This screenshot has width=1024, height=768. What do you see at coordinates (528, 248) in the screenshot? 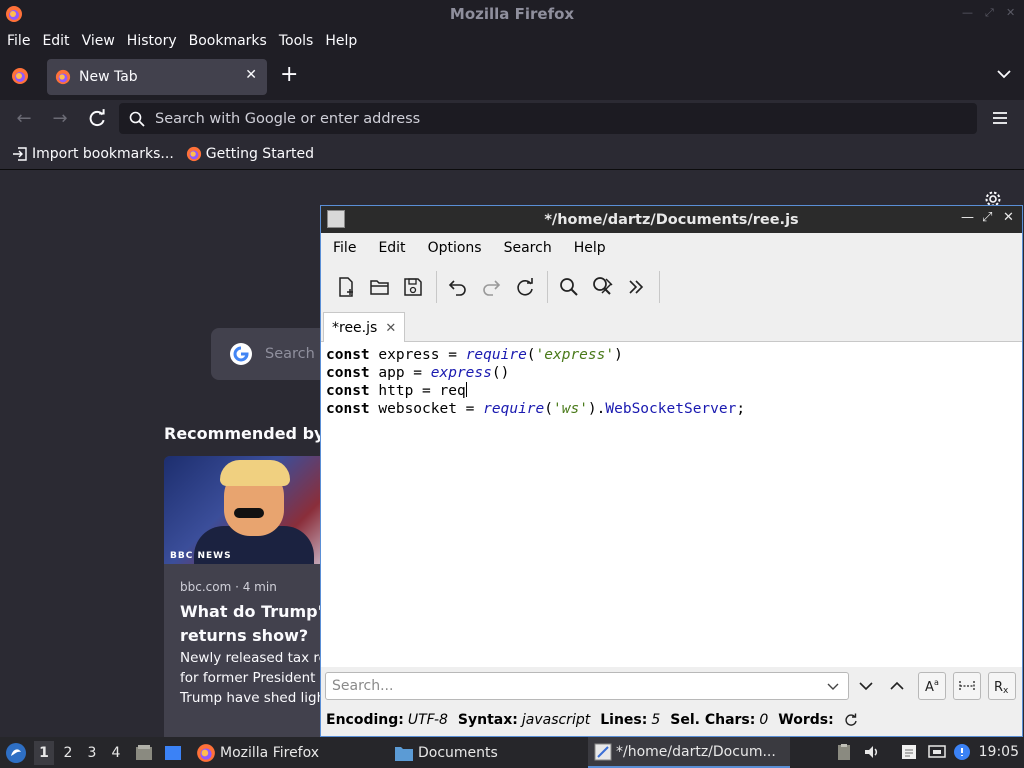
I see `menu-search: Search` at bounding box center [528, 248].